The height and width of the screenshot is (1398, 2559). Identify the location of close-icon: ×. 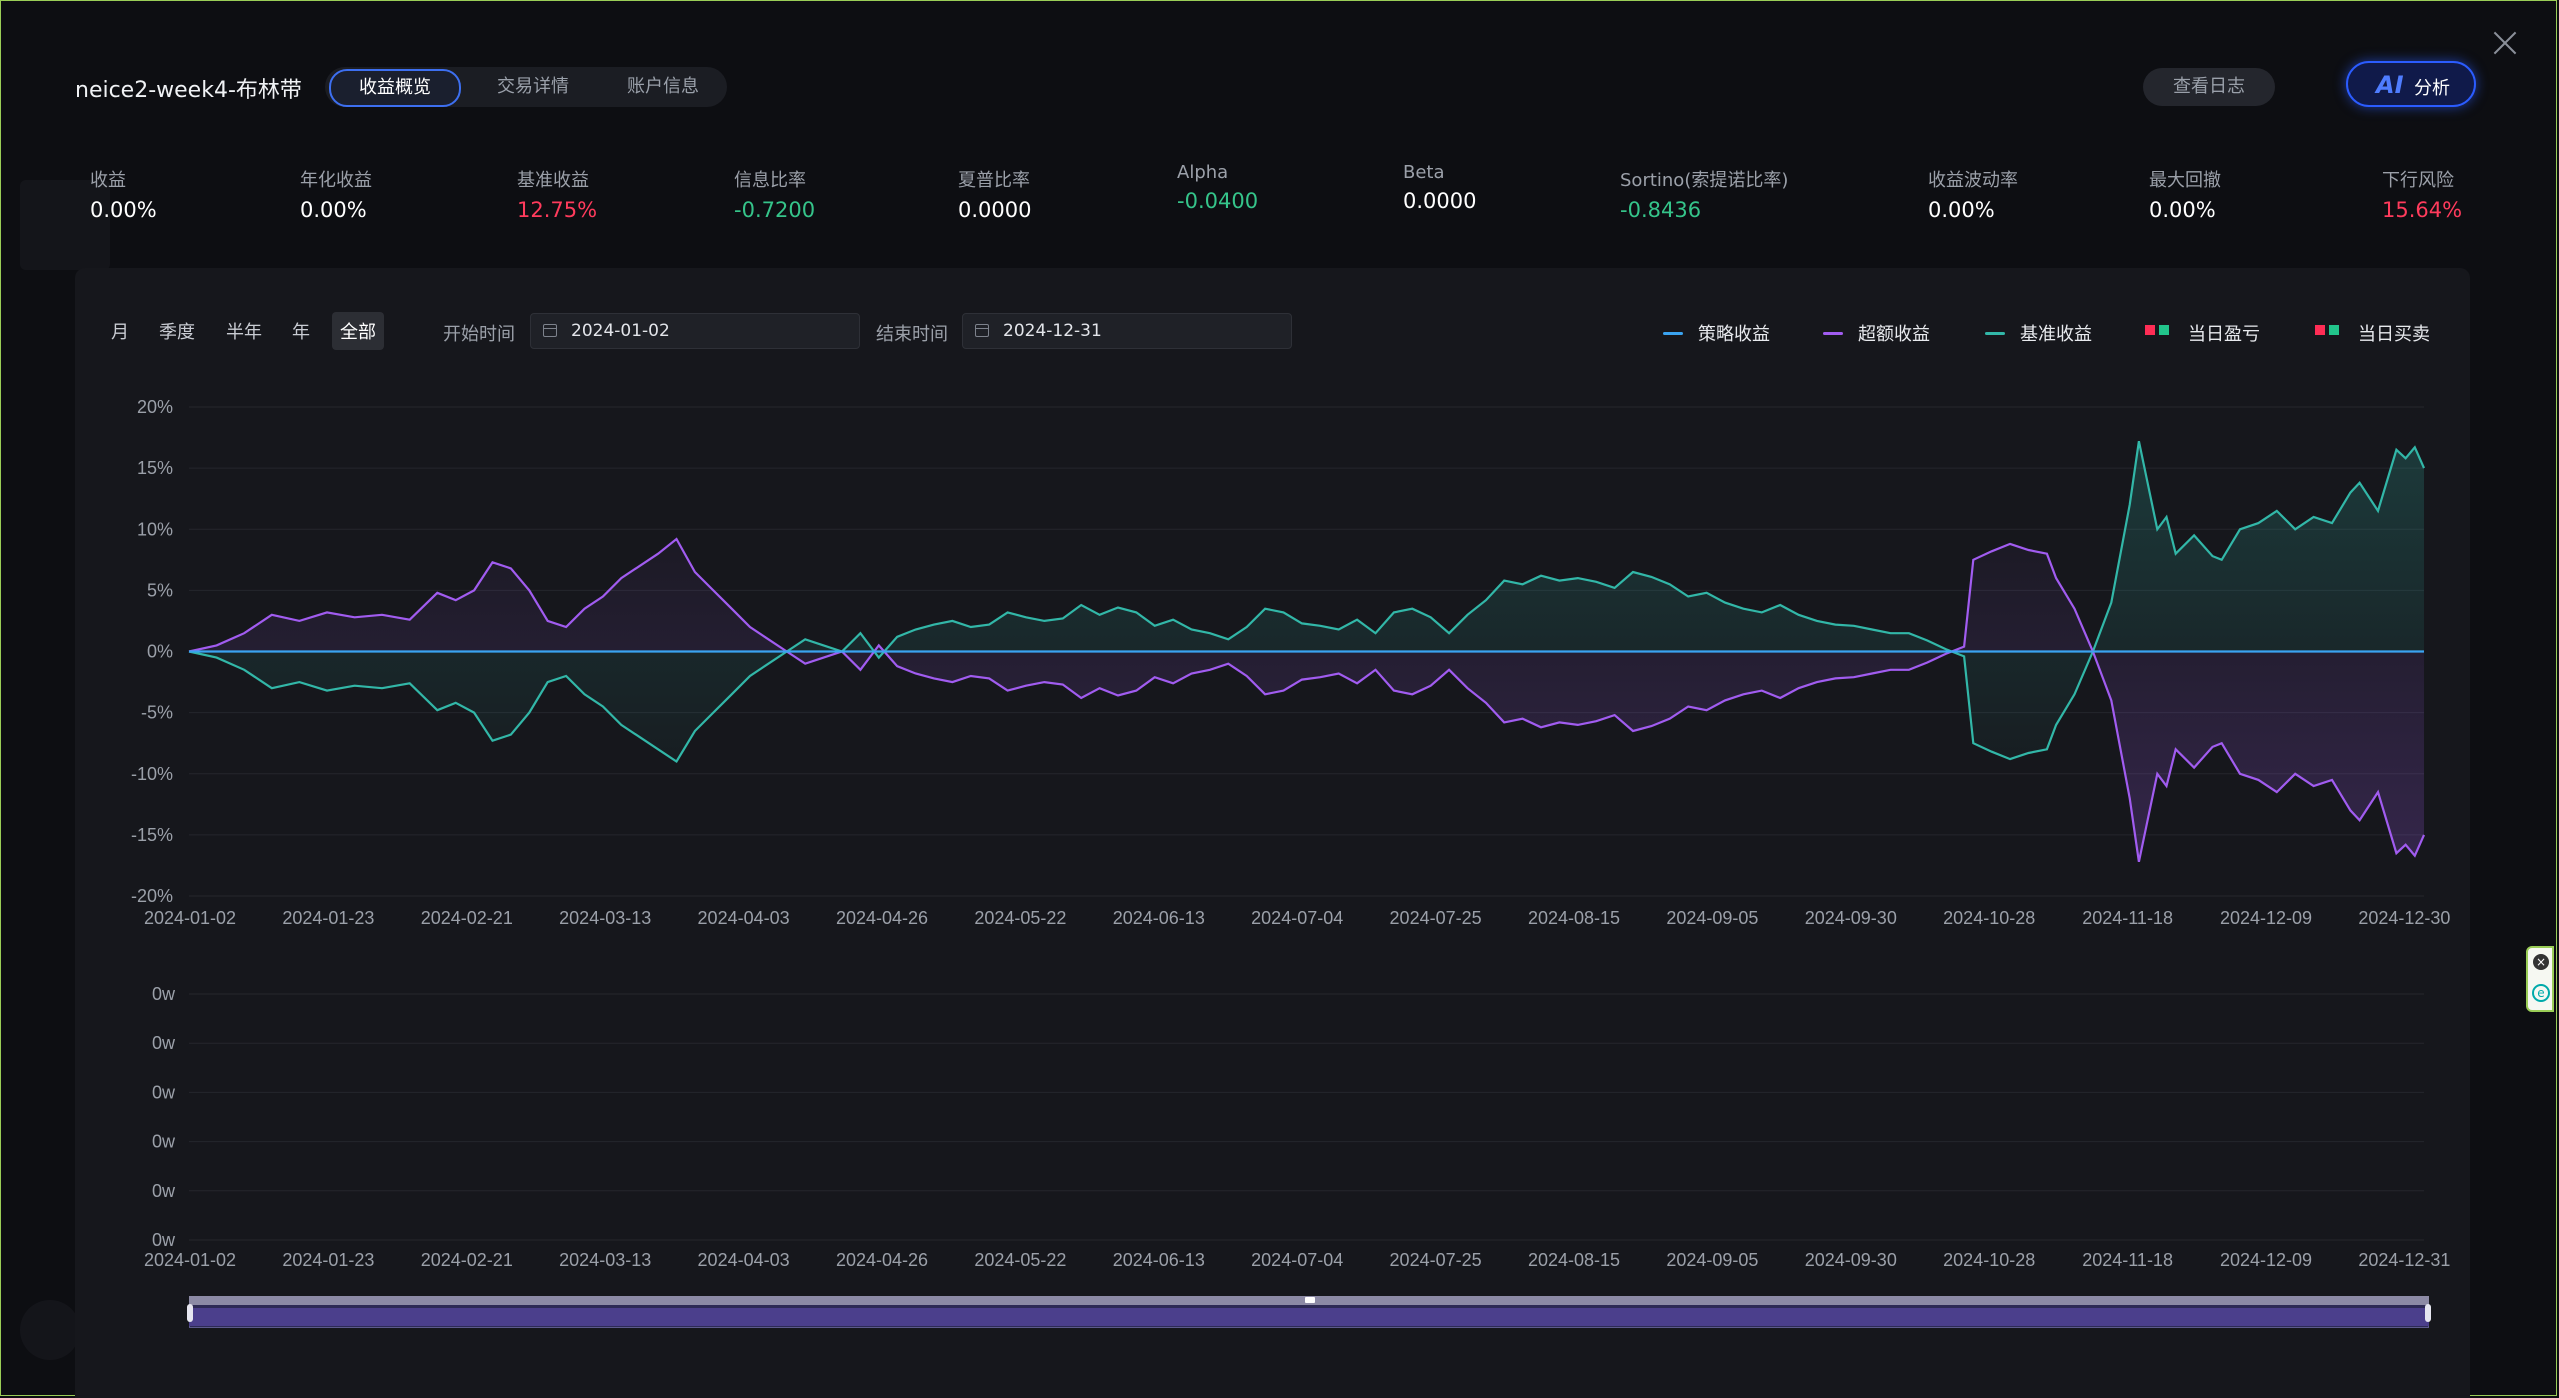
(2541, 962).